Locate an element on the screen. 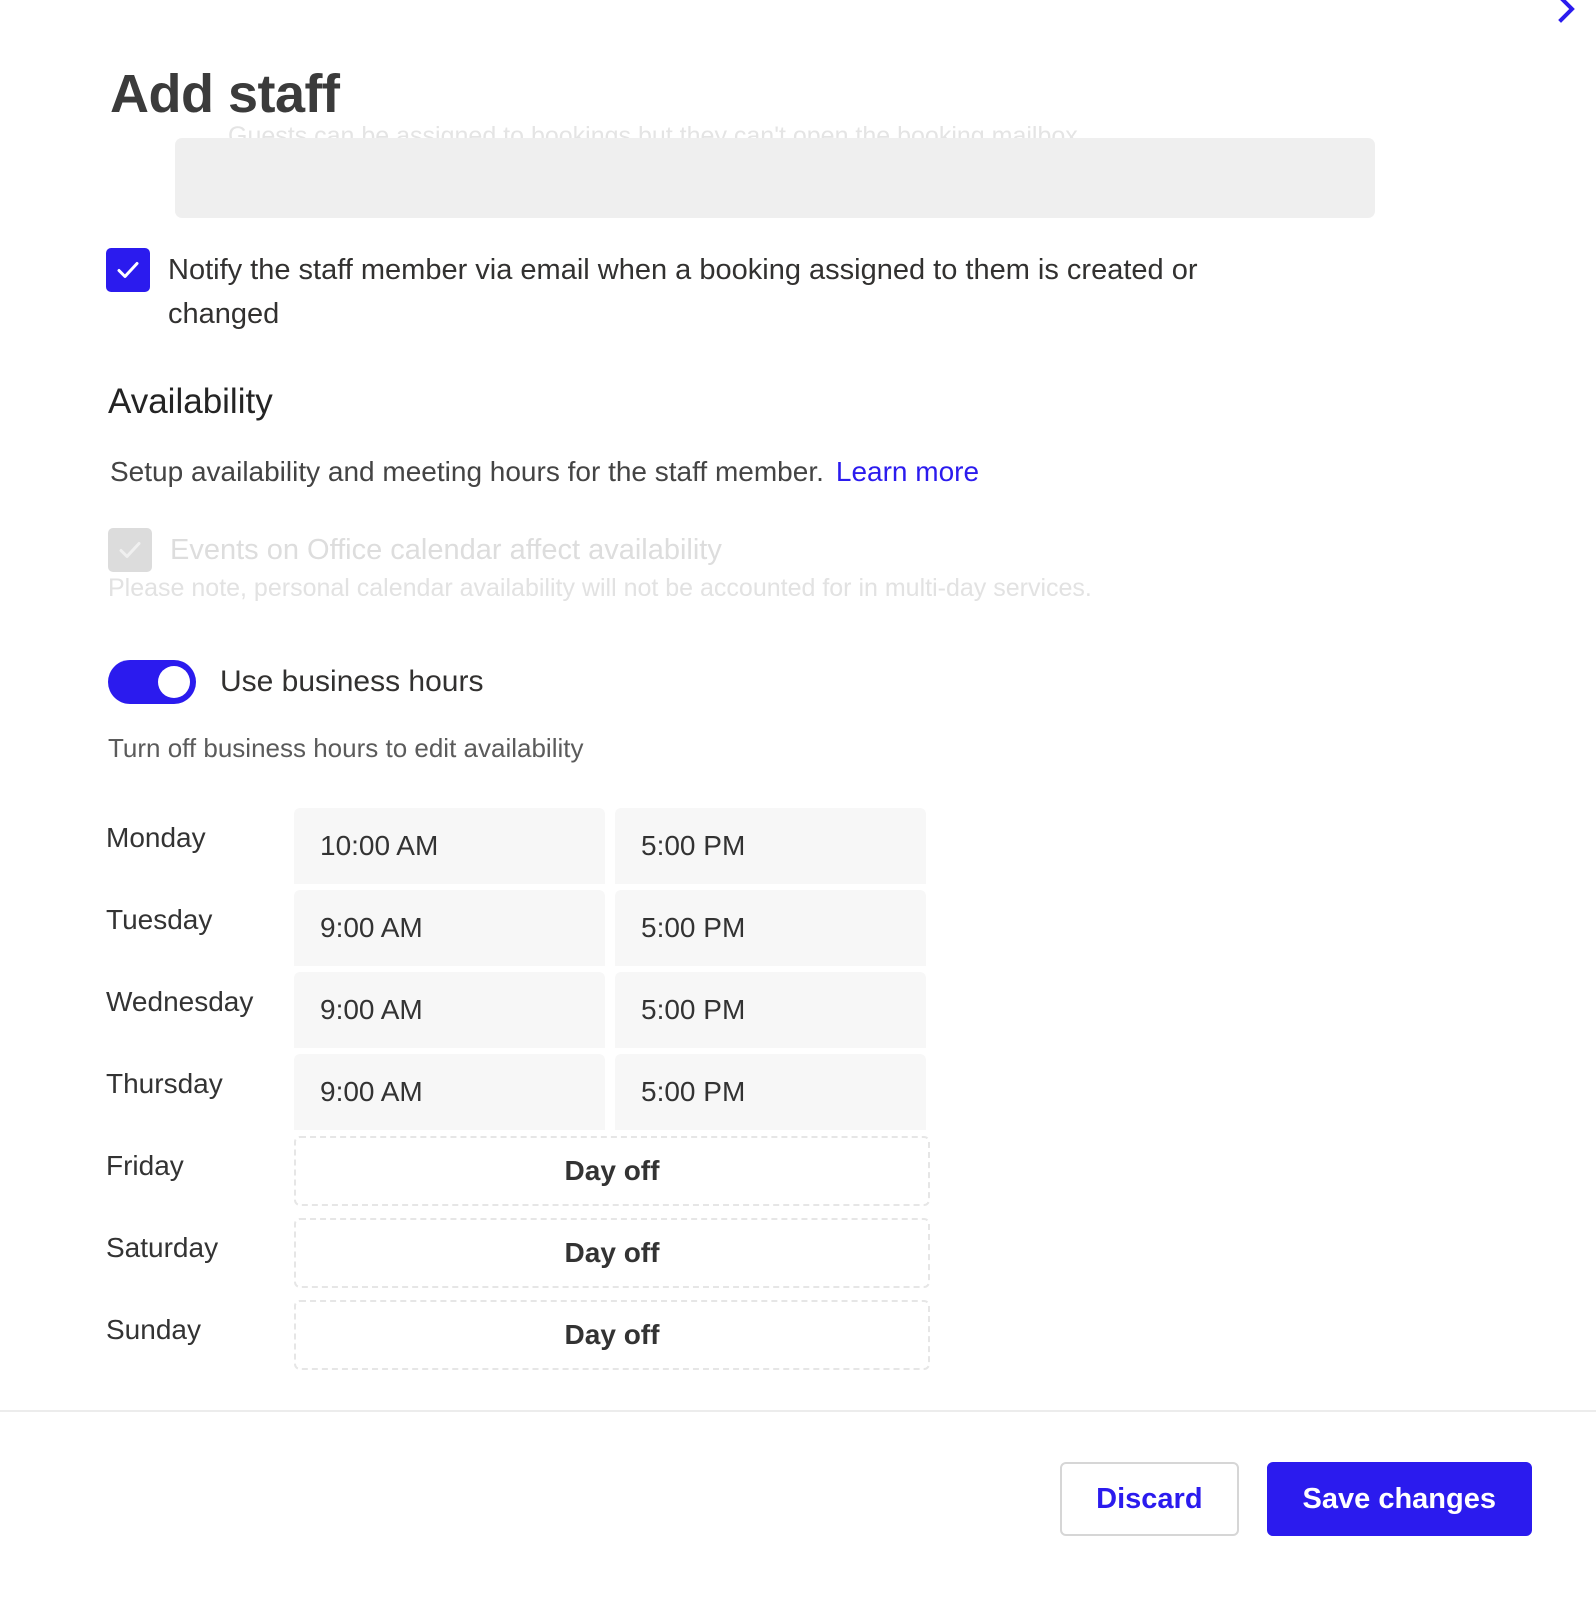 The height and width of the screenshot is (1599, 1596). schedule-row-sunday: Sunday Day off is located at coordinates (521, 1341).